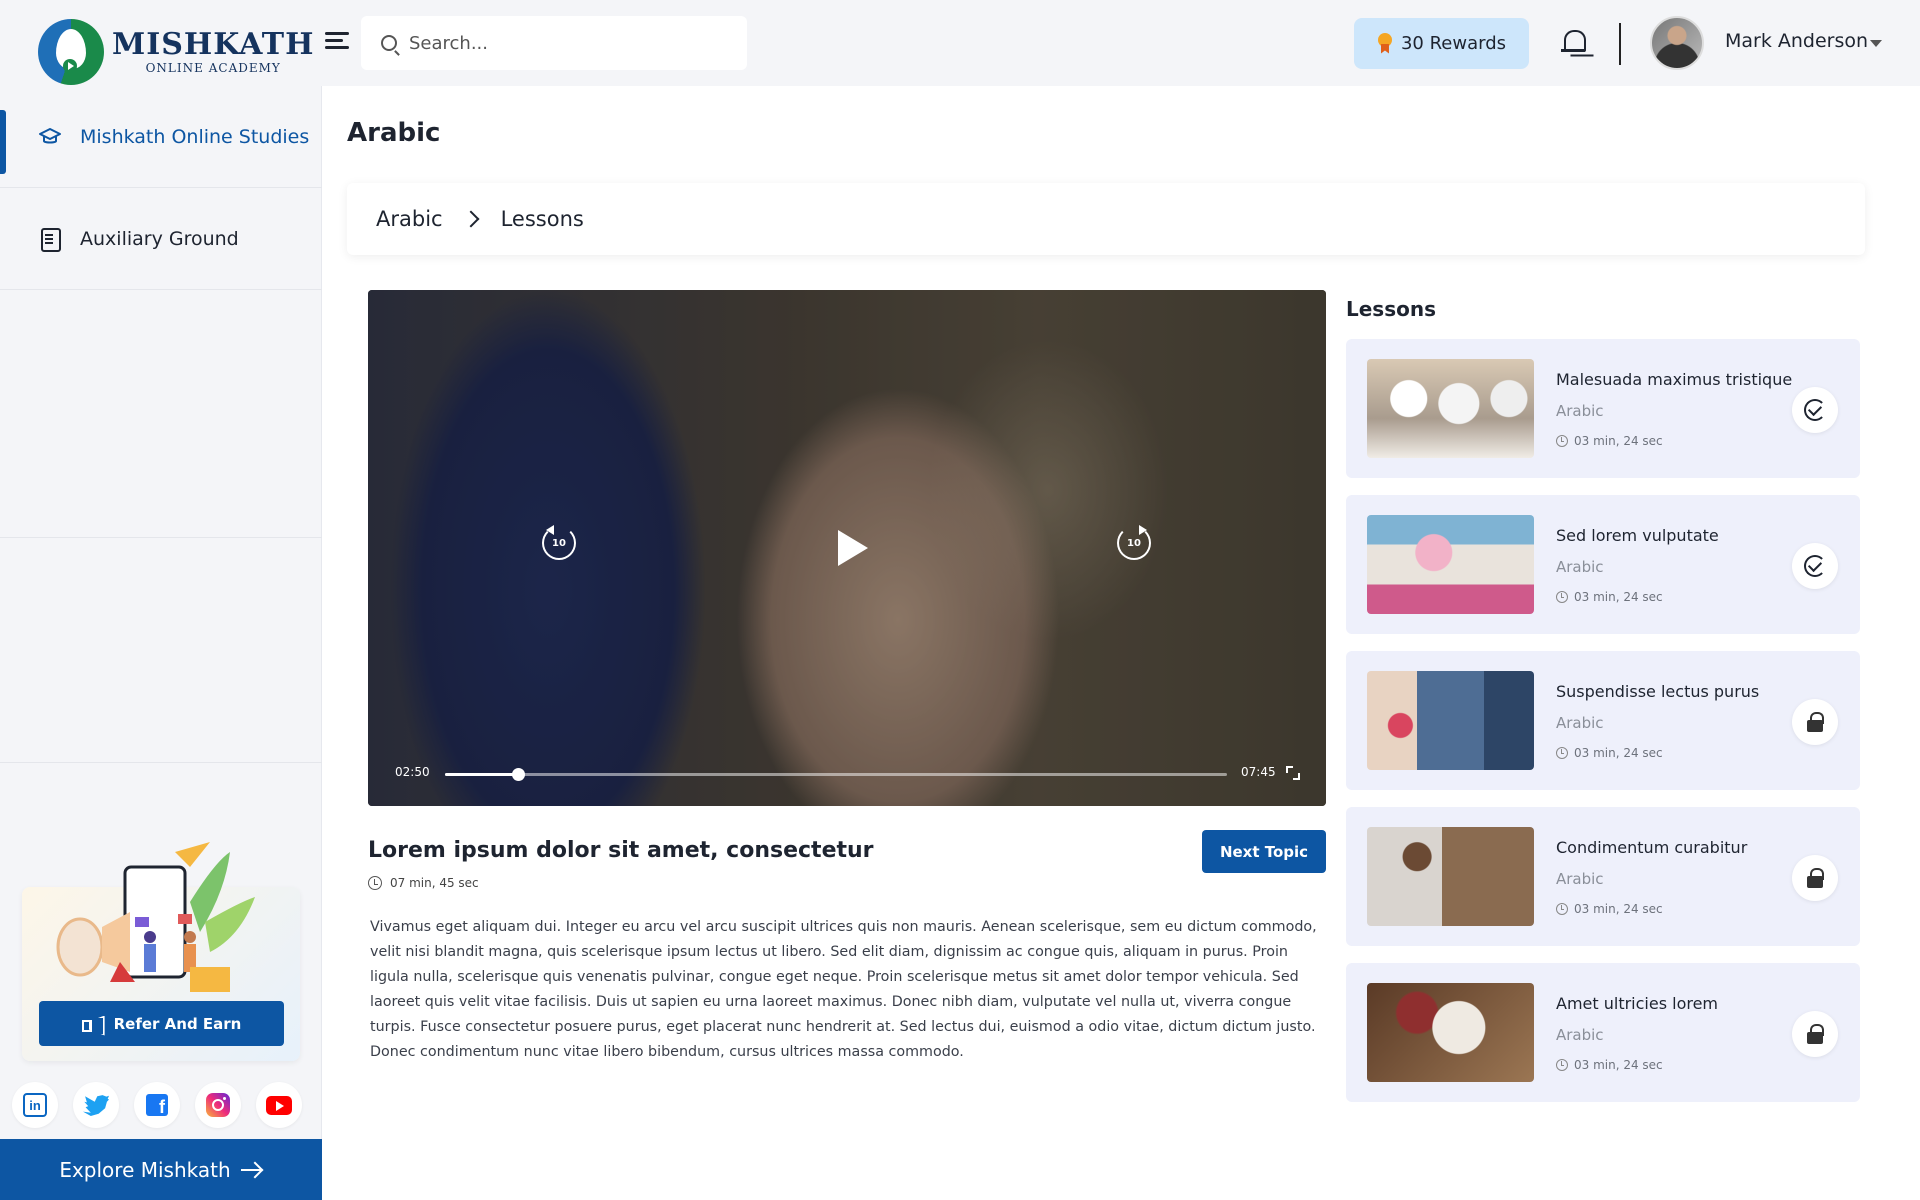  Describe the element at coordinates (1293, 773) in the screenshot. I see `fullscreen-icon` at that location.